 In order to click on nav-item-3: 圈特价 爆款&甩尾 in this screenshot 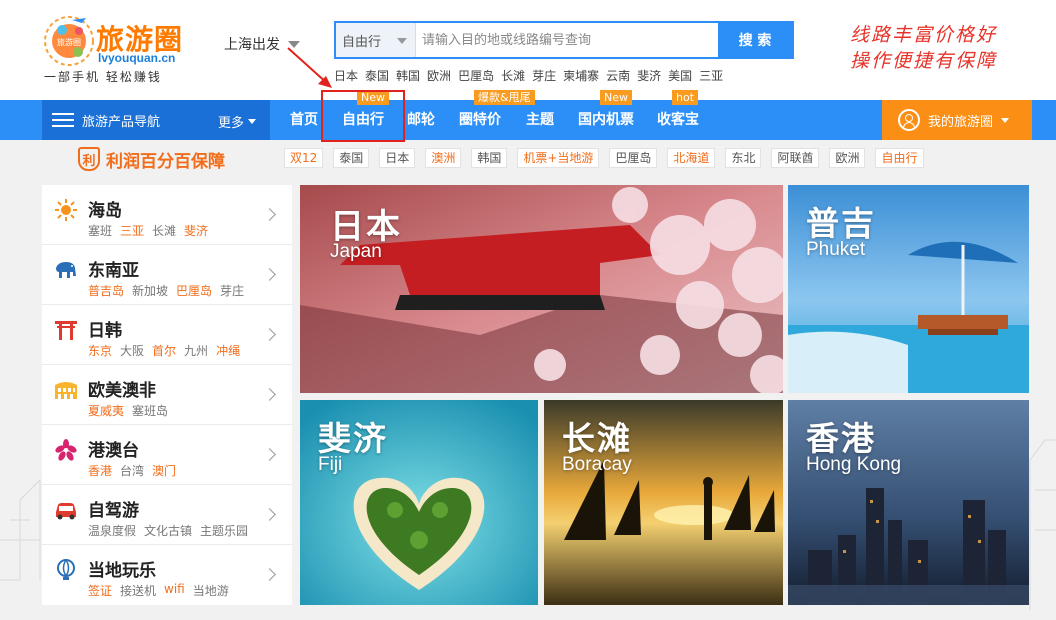, I will do `click(497, 115)`.